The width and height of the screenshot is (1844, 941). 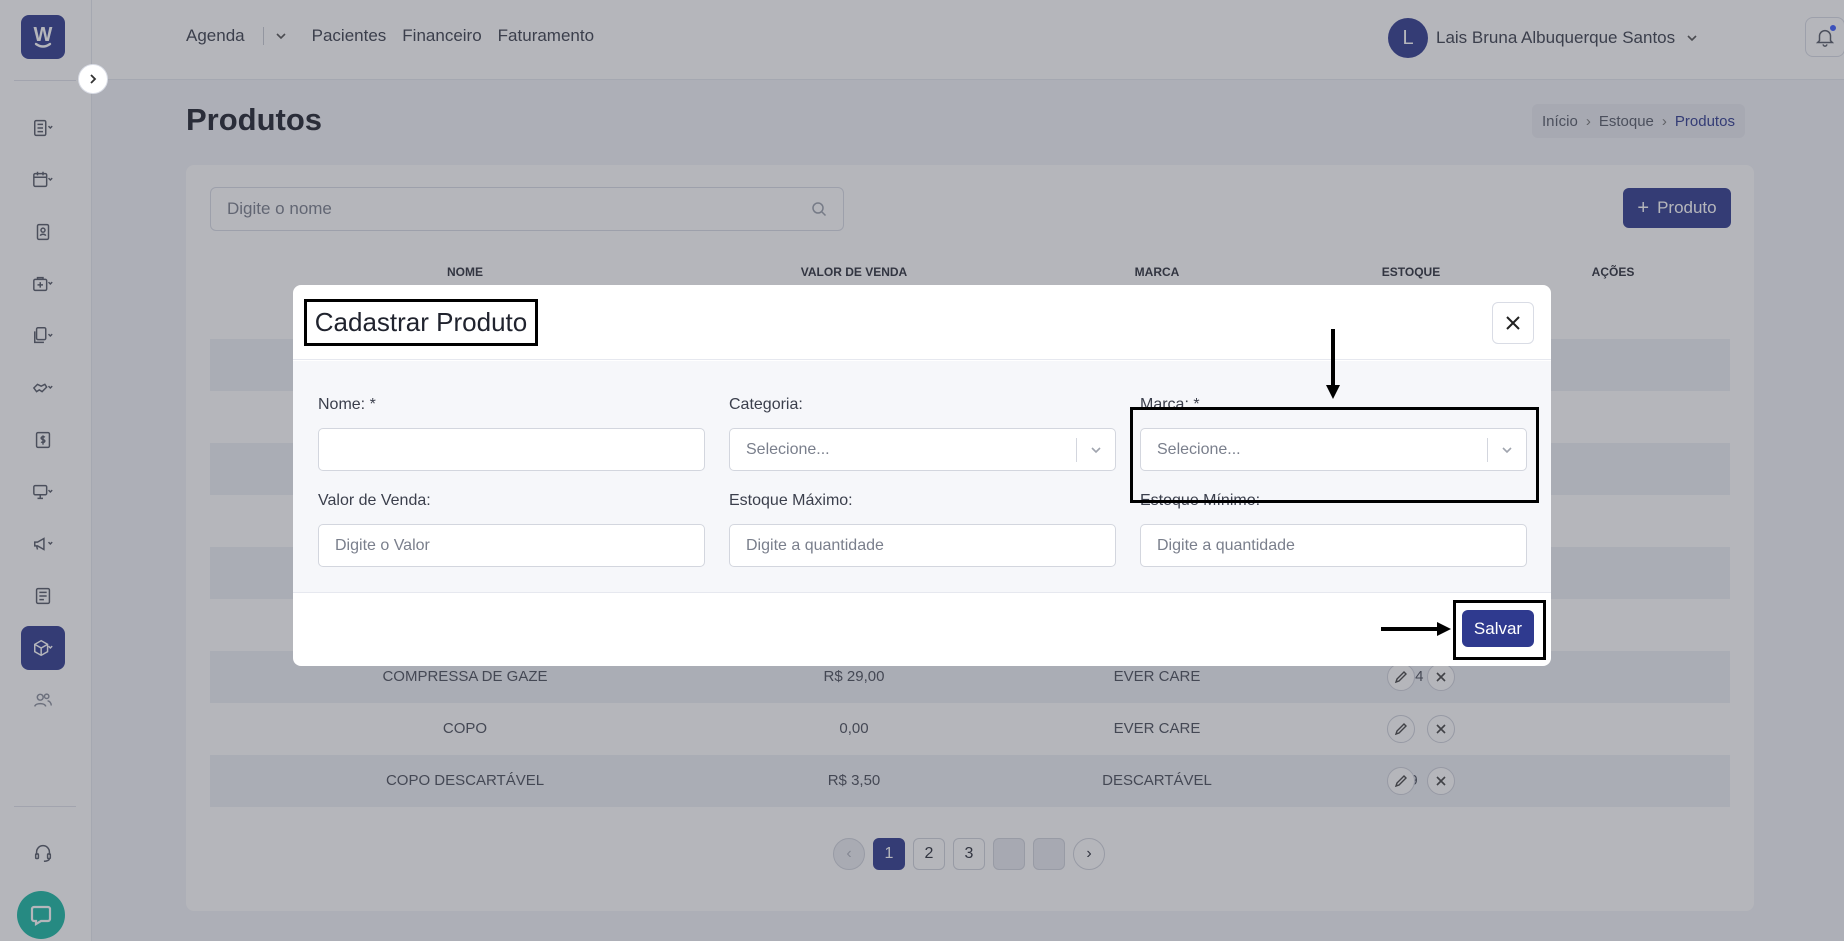 What do you see at coordinates (766, 404) in the screenshot?
I see `categoria-label: Categoria:` at bounding box center [766, 404].